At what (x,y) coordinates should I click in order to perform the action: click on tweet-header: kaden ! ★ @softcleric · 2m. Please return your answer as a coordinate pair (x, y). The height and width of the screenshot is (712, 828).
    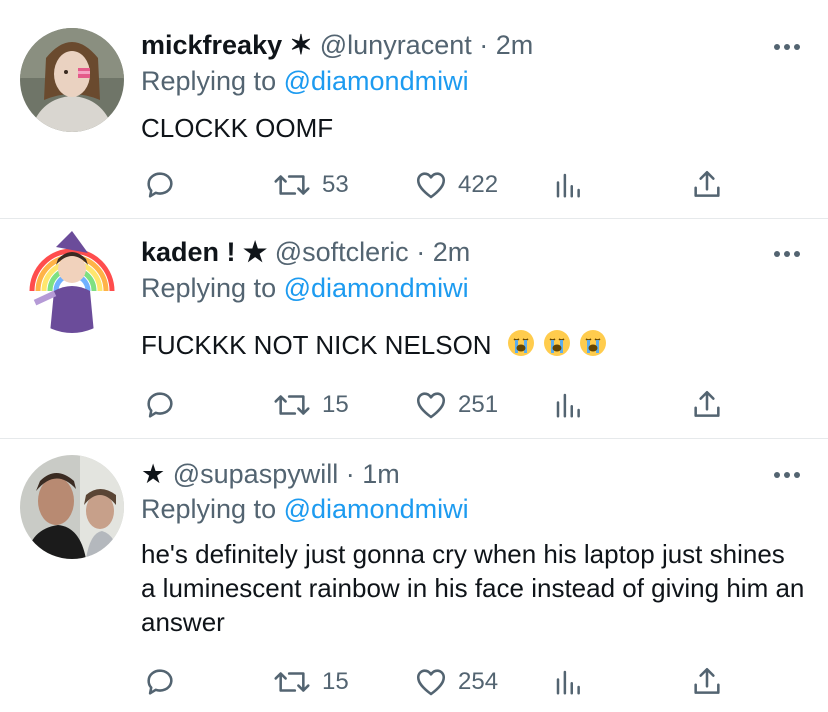
    Looking at the image, I should click on (305, 252).